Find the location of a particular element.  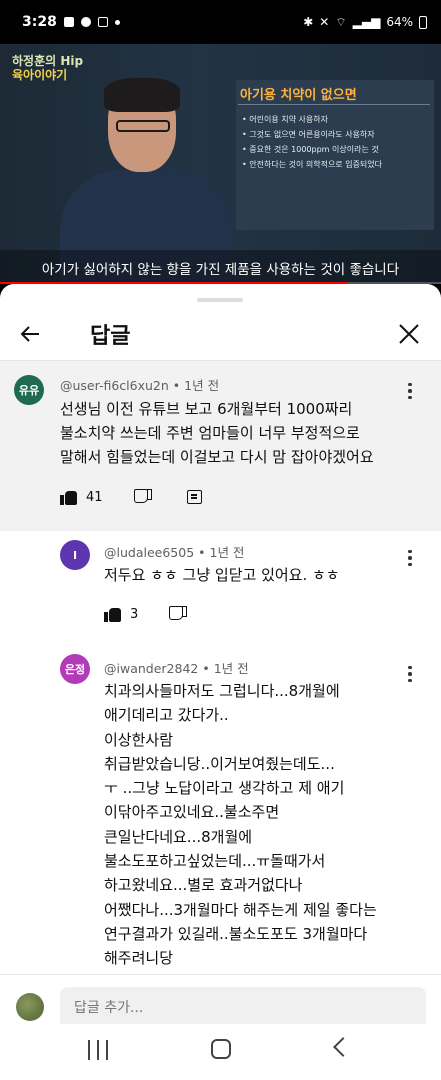

channel-logo-line2: 육아이야기 is located at coordinates (40, 75).